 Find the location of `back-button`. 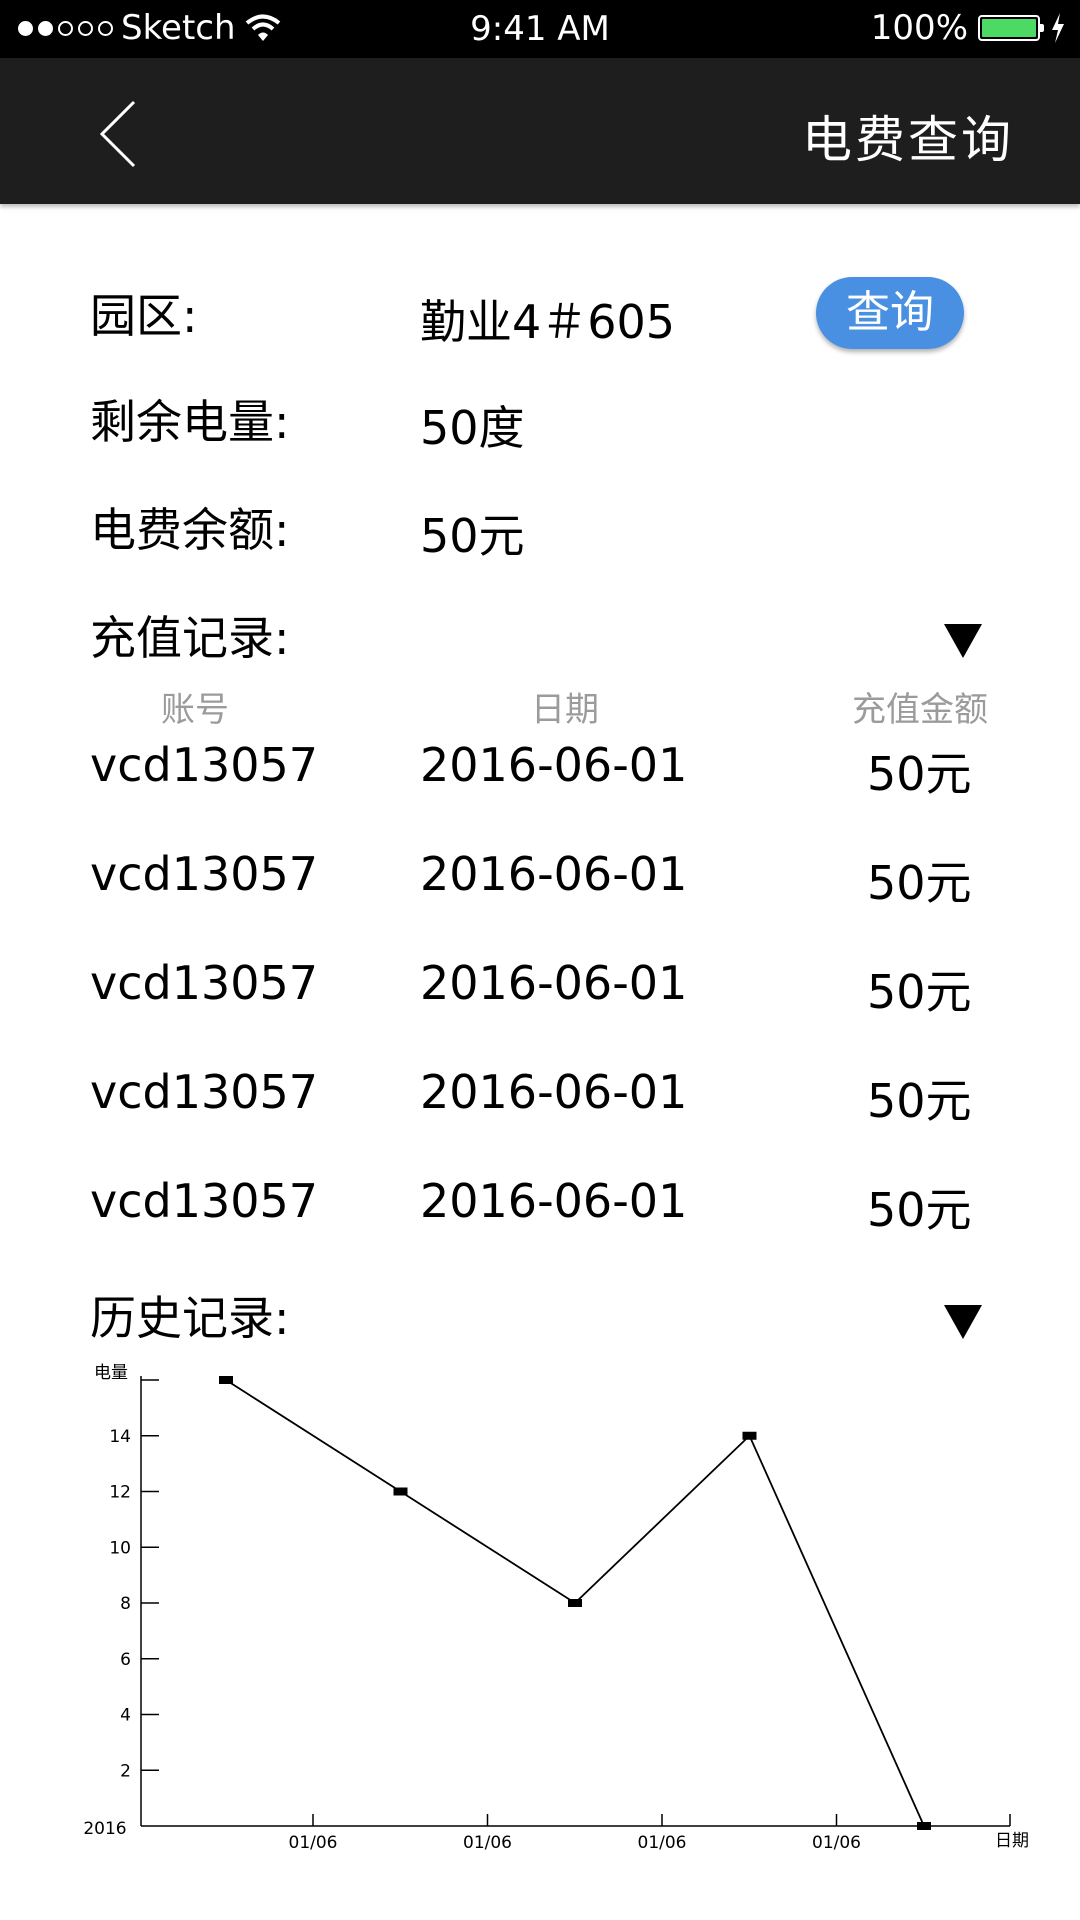

back-button is located at coordinates (118, 134).